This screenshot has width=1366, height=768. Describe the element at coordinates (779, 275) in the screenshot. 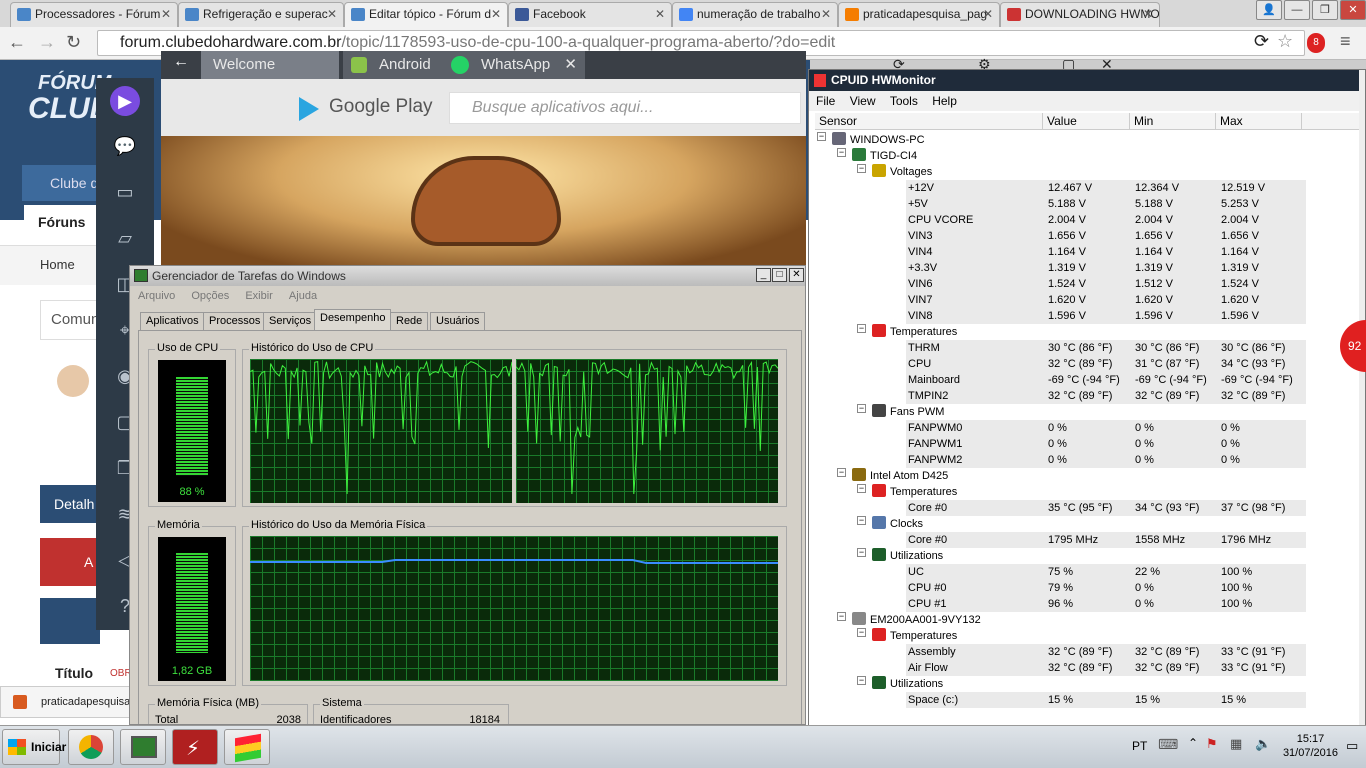

I see `tm-maximize-button: □` at that location.